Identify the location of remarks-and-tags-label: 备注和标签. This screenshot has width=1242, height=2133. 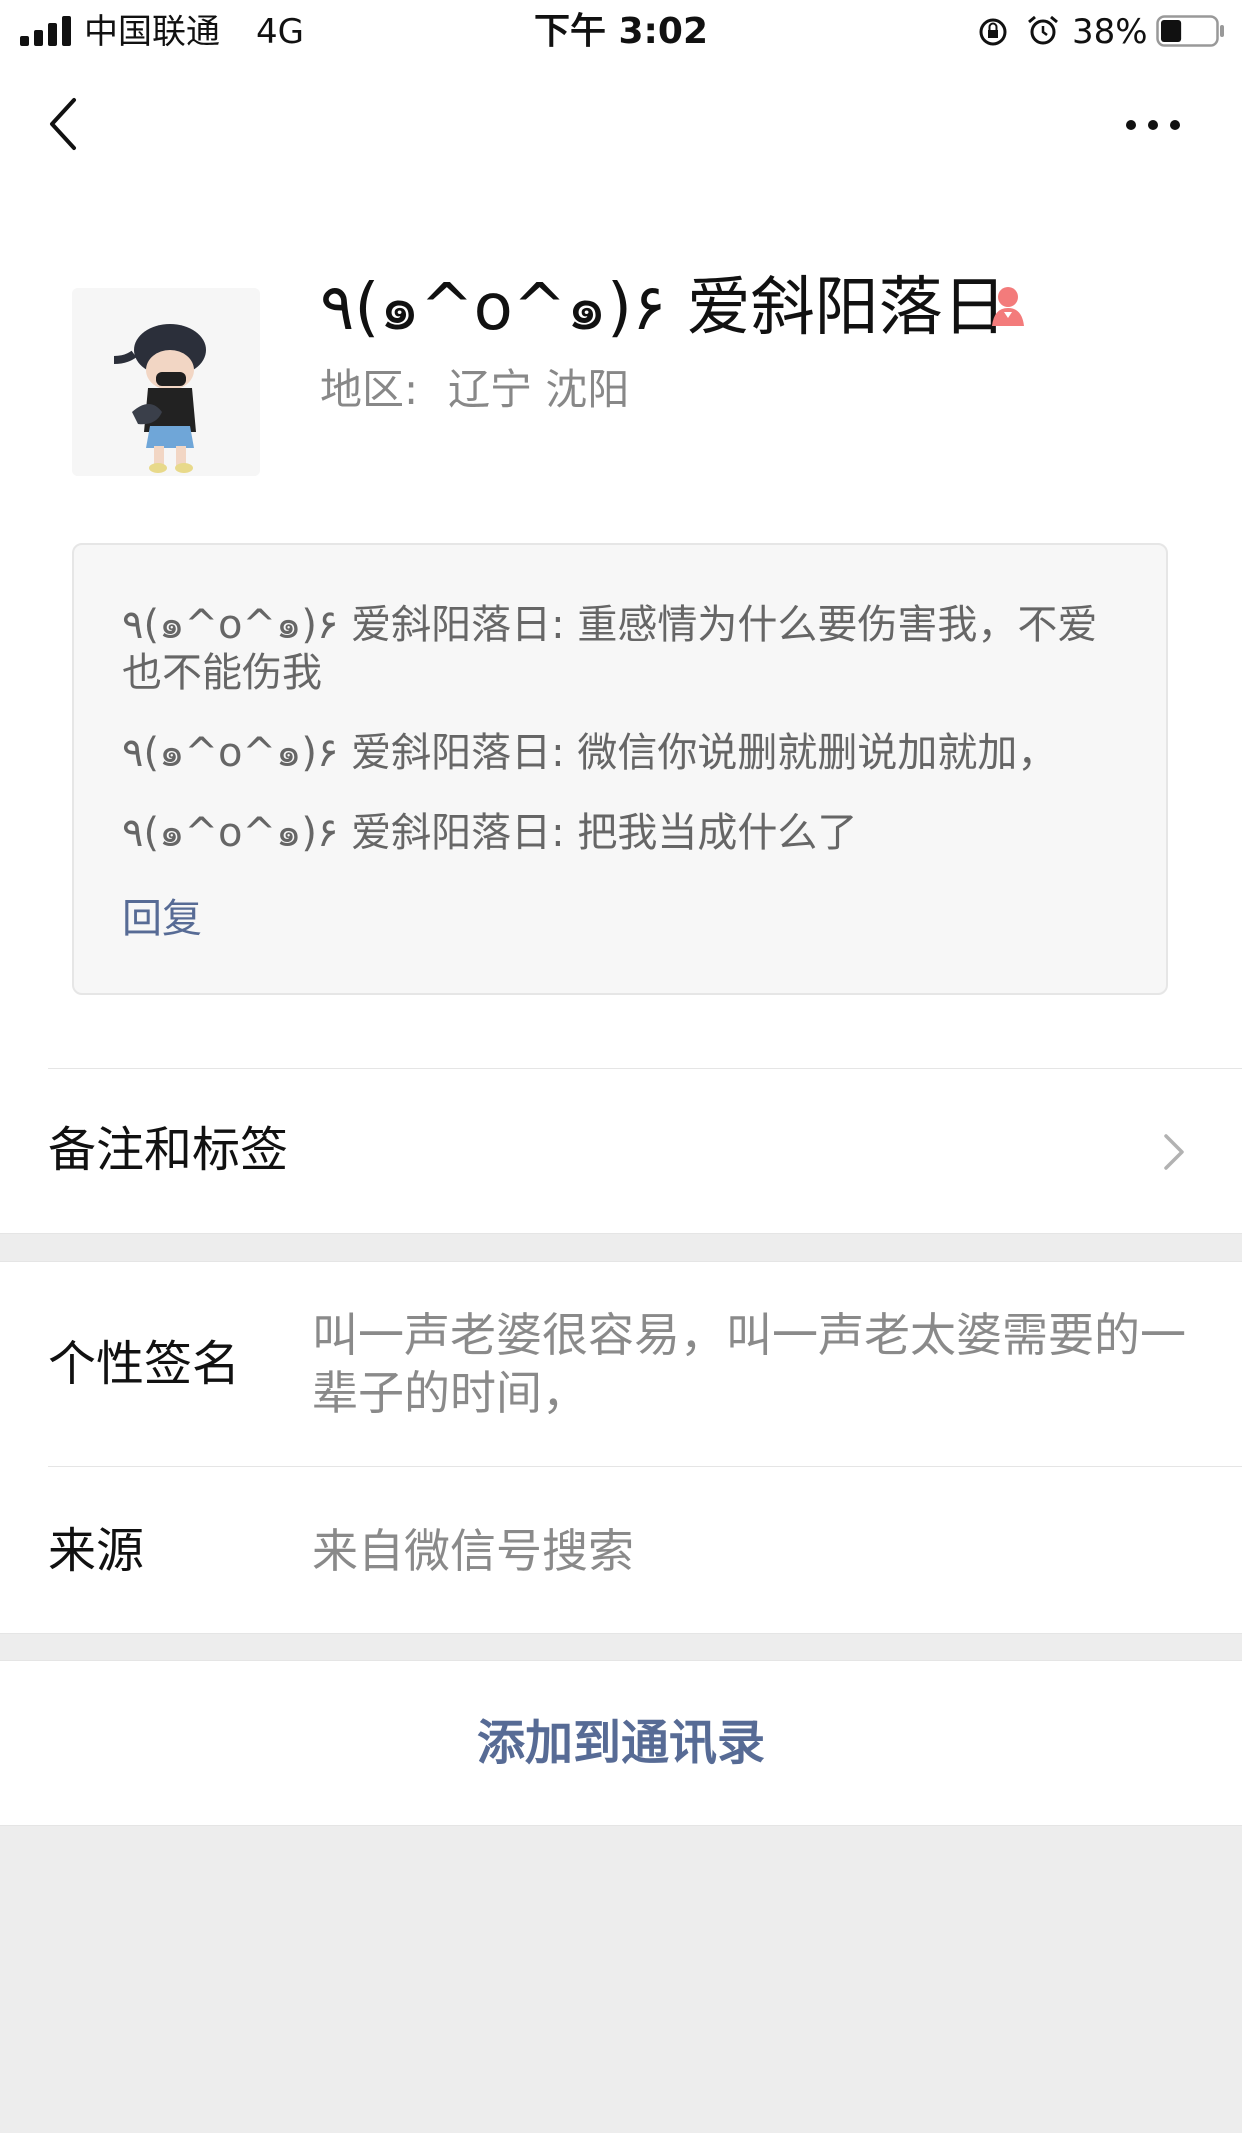
(168, 1150).